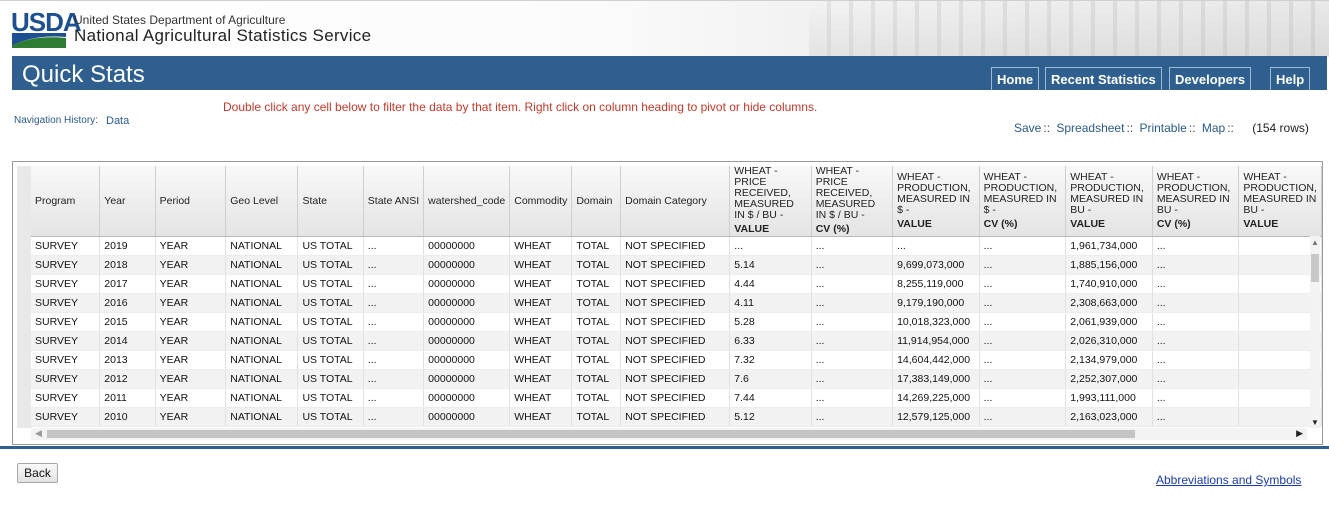 Image resolution: width=1329 pixels, height=512 pixels. What do you see at coordinates (936, 322) in the screenshot?
I see `table-cell: 10,018,323,000` at bounding box center [936, 322].